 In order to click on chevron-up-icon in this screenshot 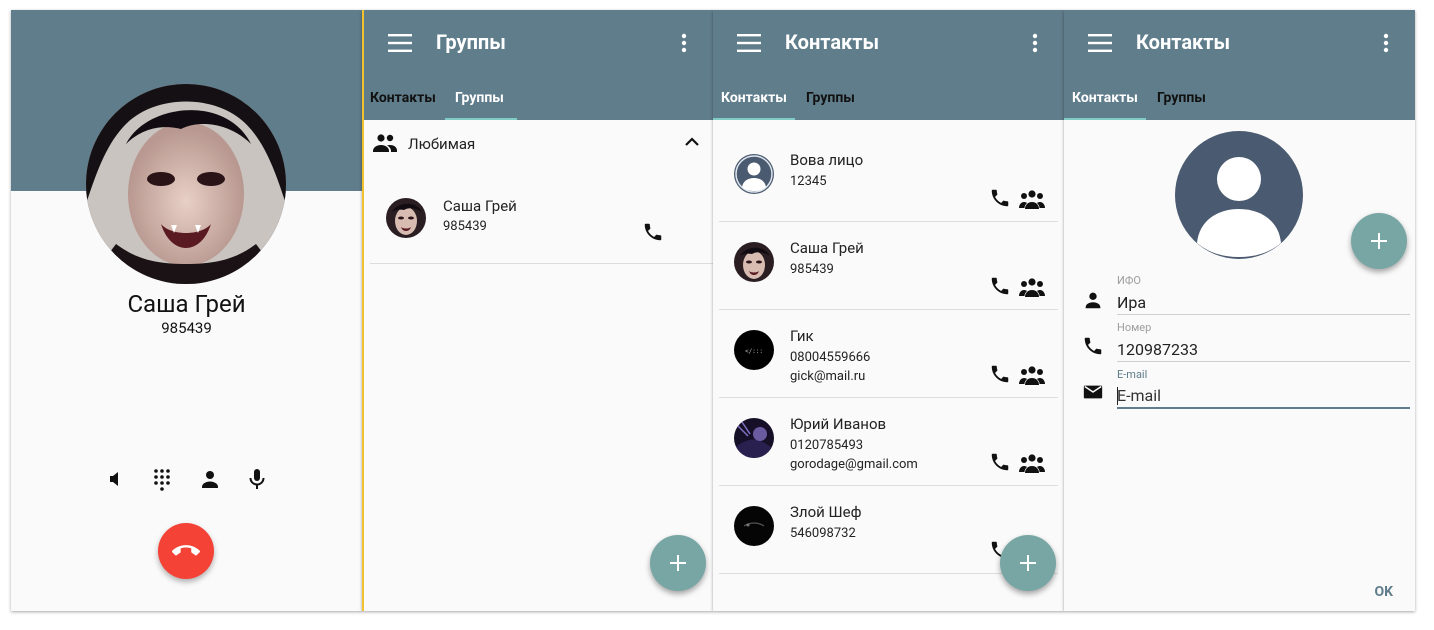, I will do `click(692, 141)`.